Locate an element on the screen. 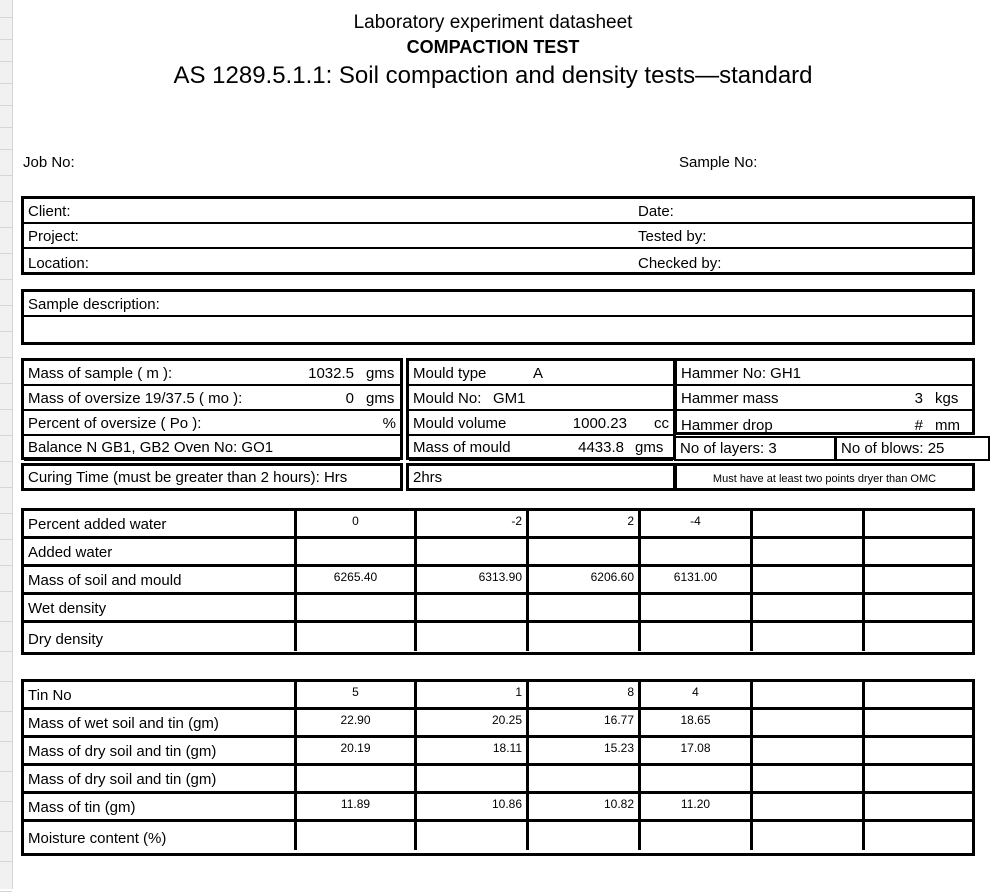 This screenshot has height=892, width=1005. checked-by-label-cell: Checked by: is located at coordinates (803, 261).